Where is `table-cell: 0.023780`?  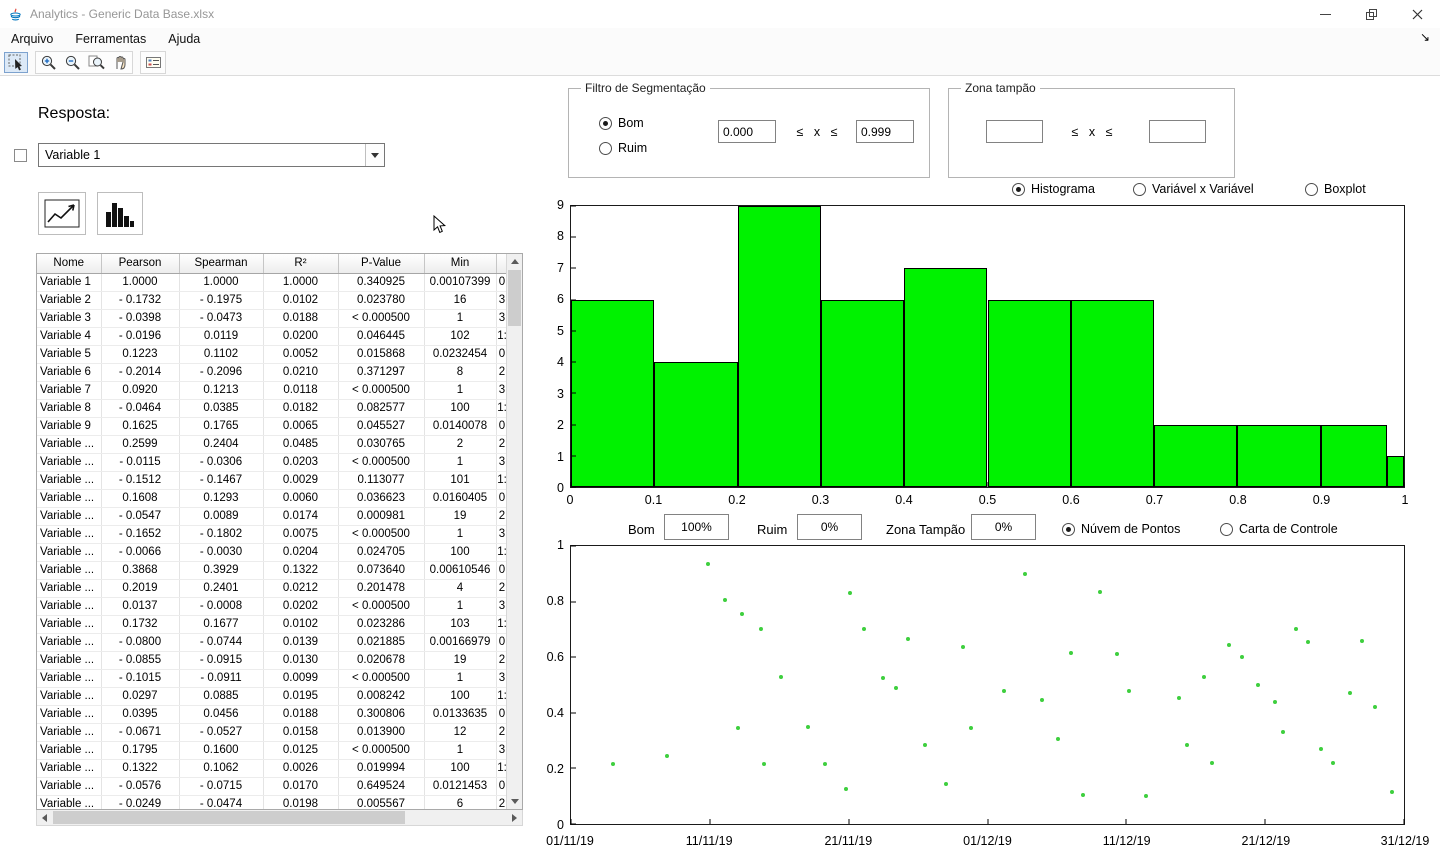
table-cell: 0.023780 is located at coordinates (381, 300).